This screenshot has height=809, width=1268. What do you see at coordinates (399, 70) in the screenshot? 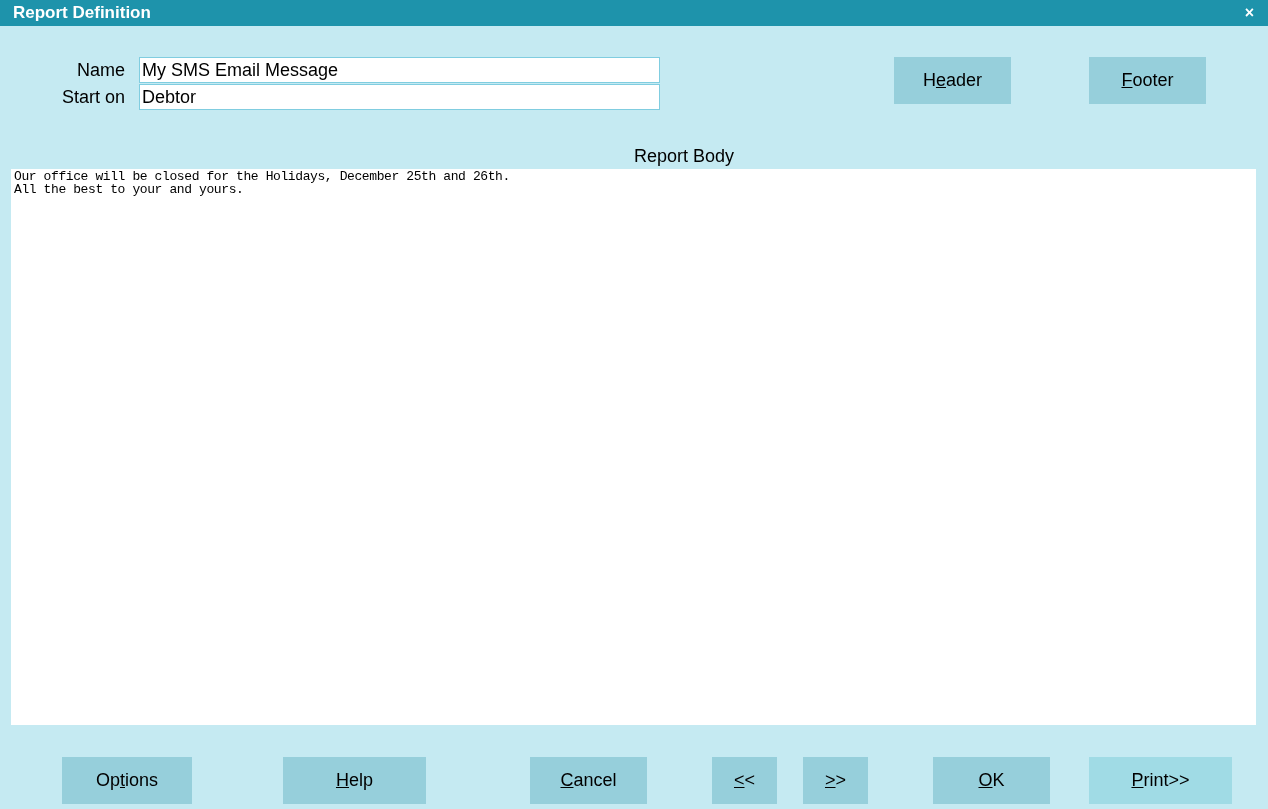
I see `input-field: My SMS Email Message` at bounding box center [399, 70].